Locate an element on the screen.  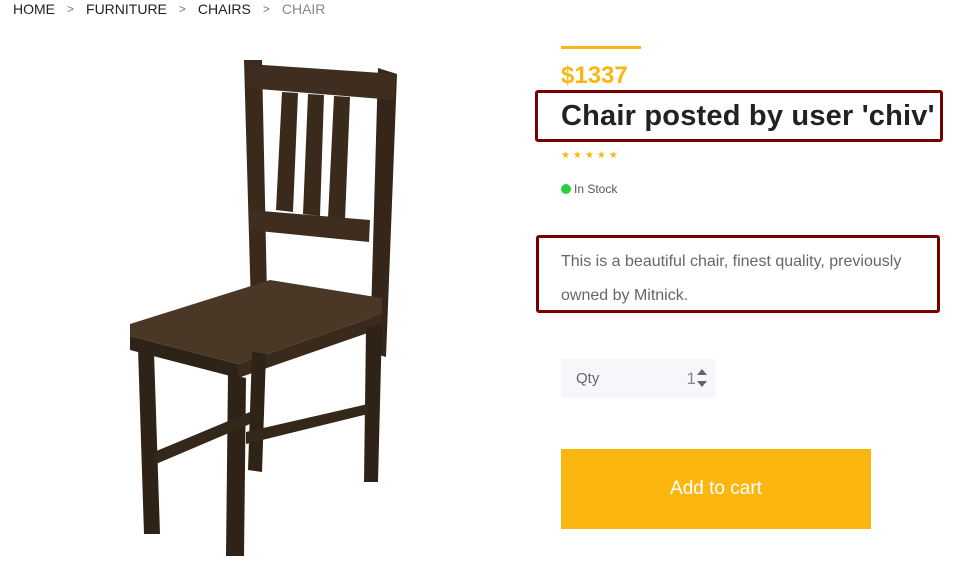
chevron-up-icon is located at coordinates (702, 372).